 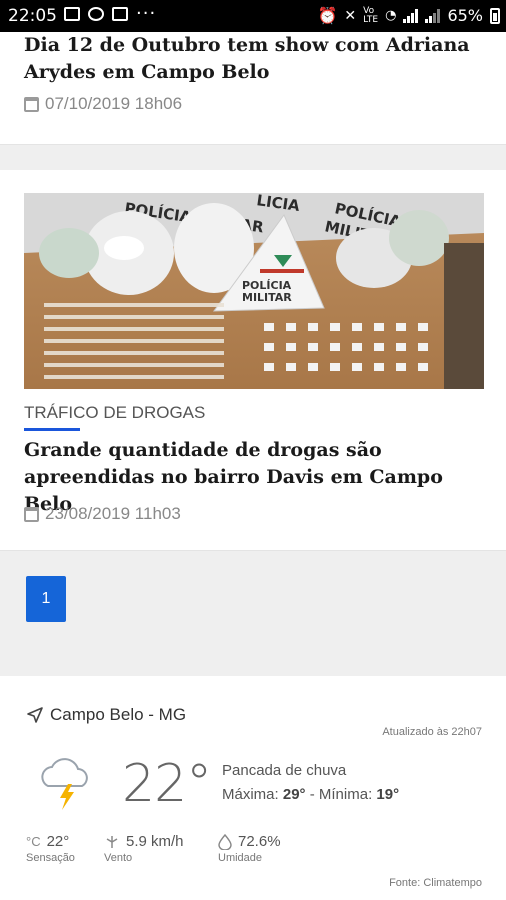 What do you see at coordinates (112, 841) in the screenshot?
I see `wind-vane-icon` at bounding box center [112, 841].